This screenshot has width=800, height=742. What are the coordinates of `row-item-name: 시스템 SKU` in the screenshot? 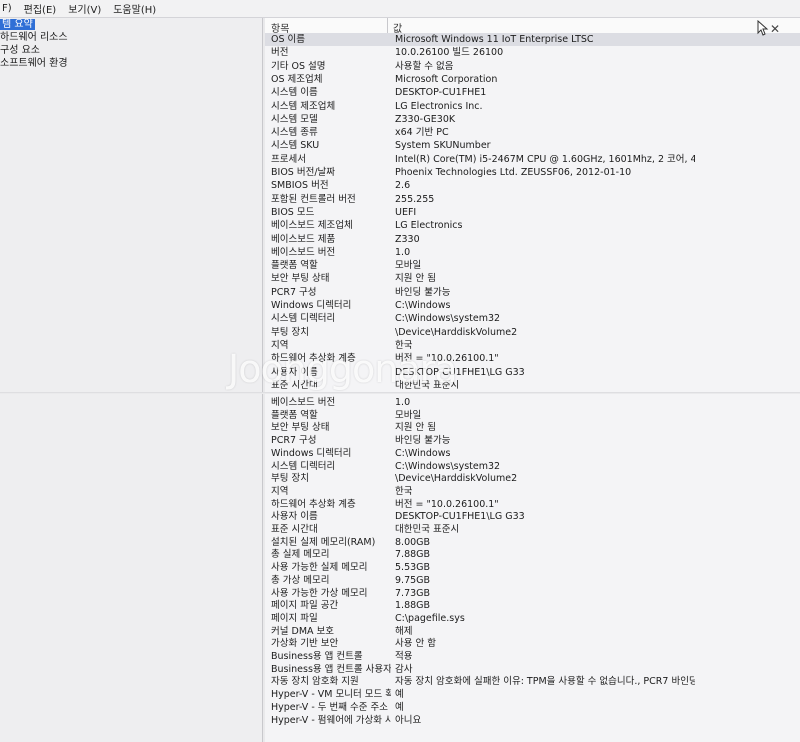 It's located at (295, 146).